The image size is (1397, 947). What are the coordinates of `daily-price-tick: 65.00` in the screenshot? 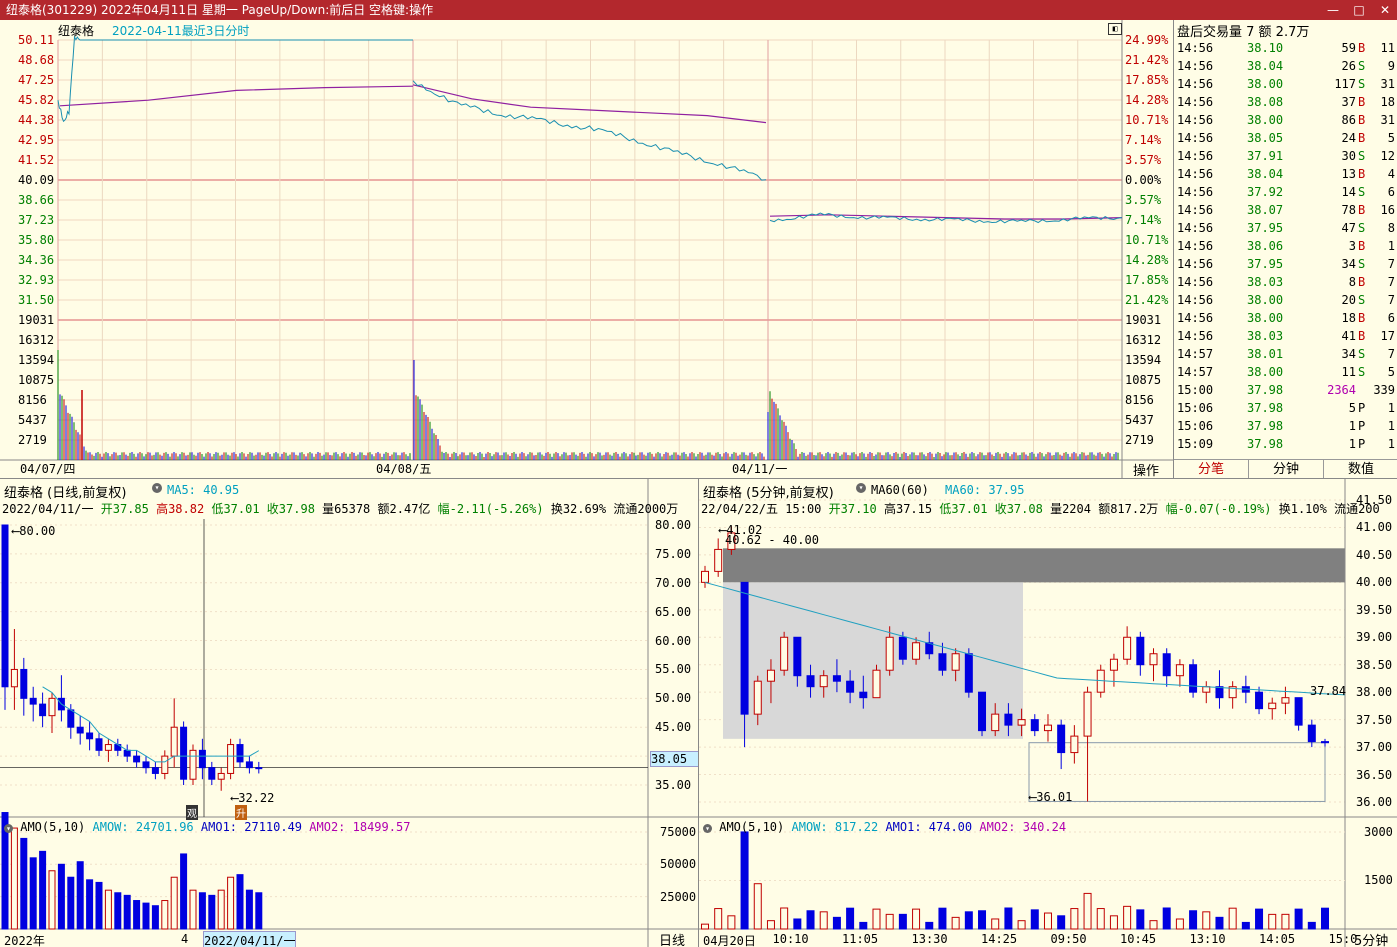 It's located at (673, 611).